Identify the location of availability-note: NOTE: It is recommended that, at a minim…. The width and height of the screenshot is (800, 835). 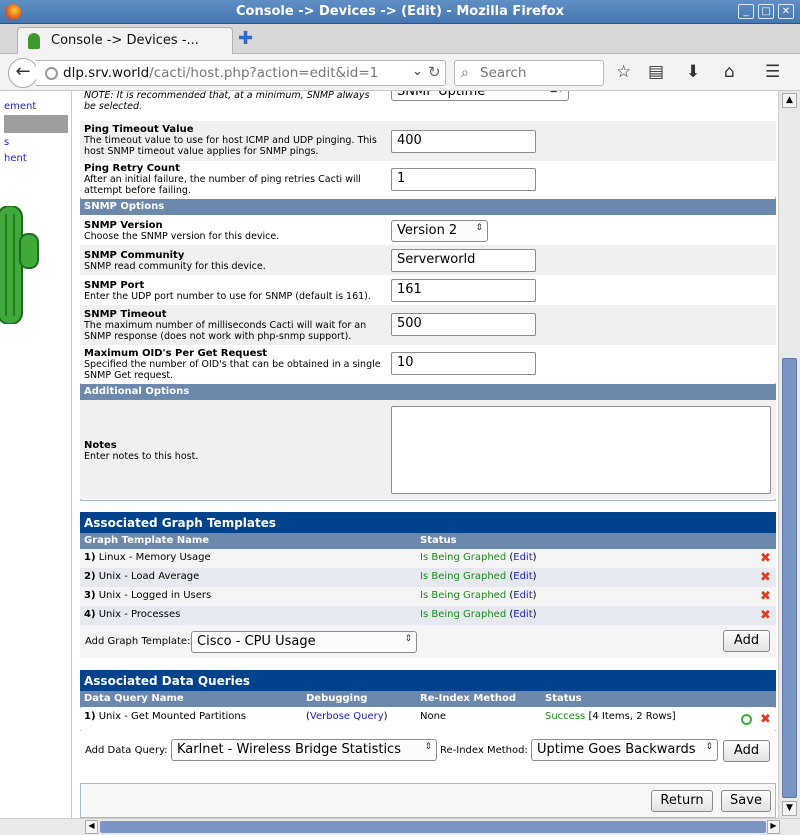
(227, 101).